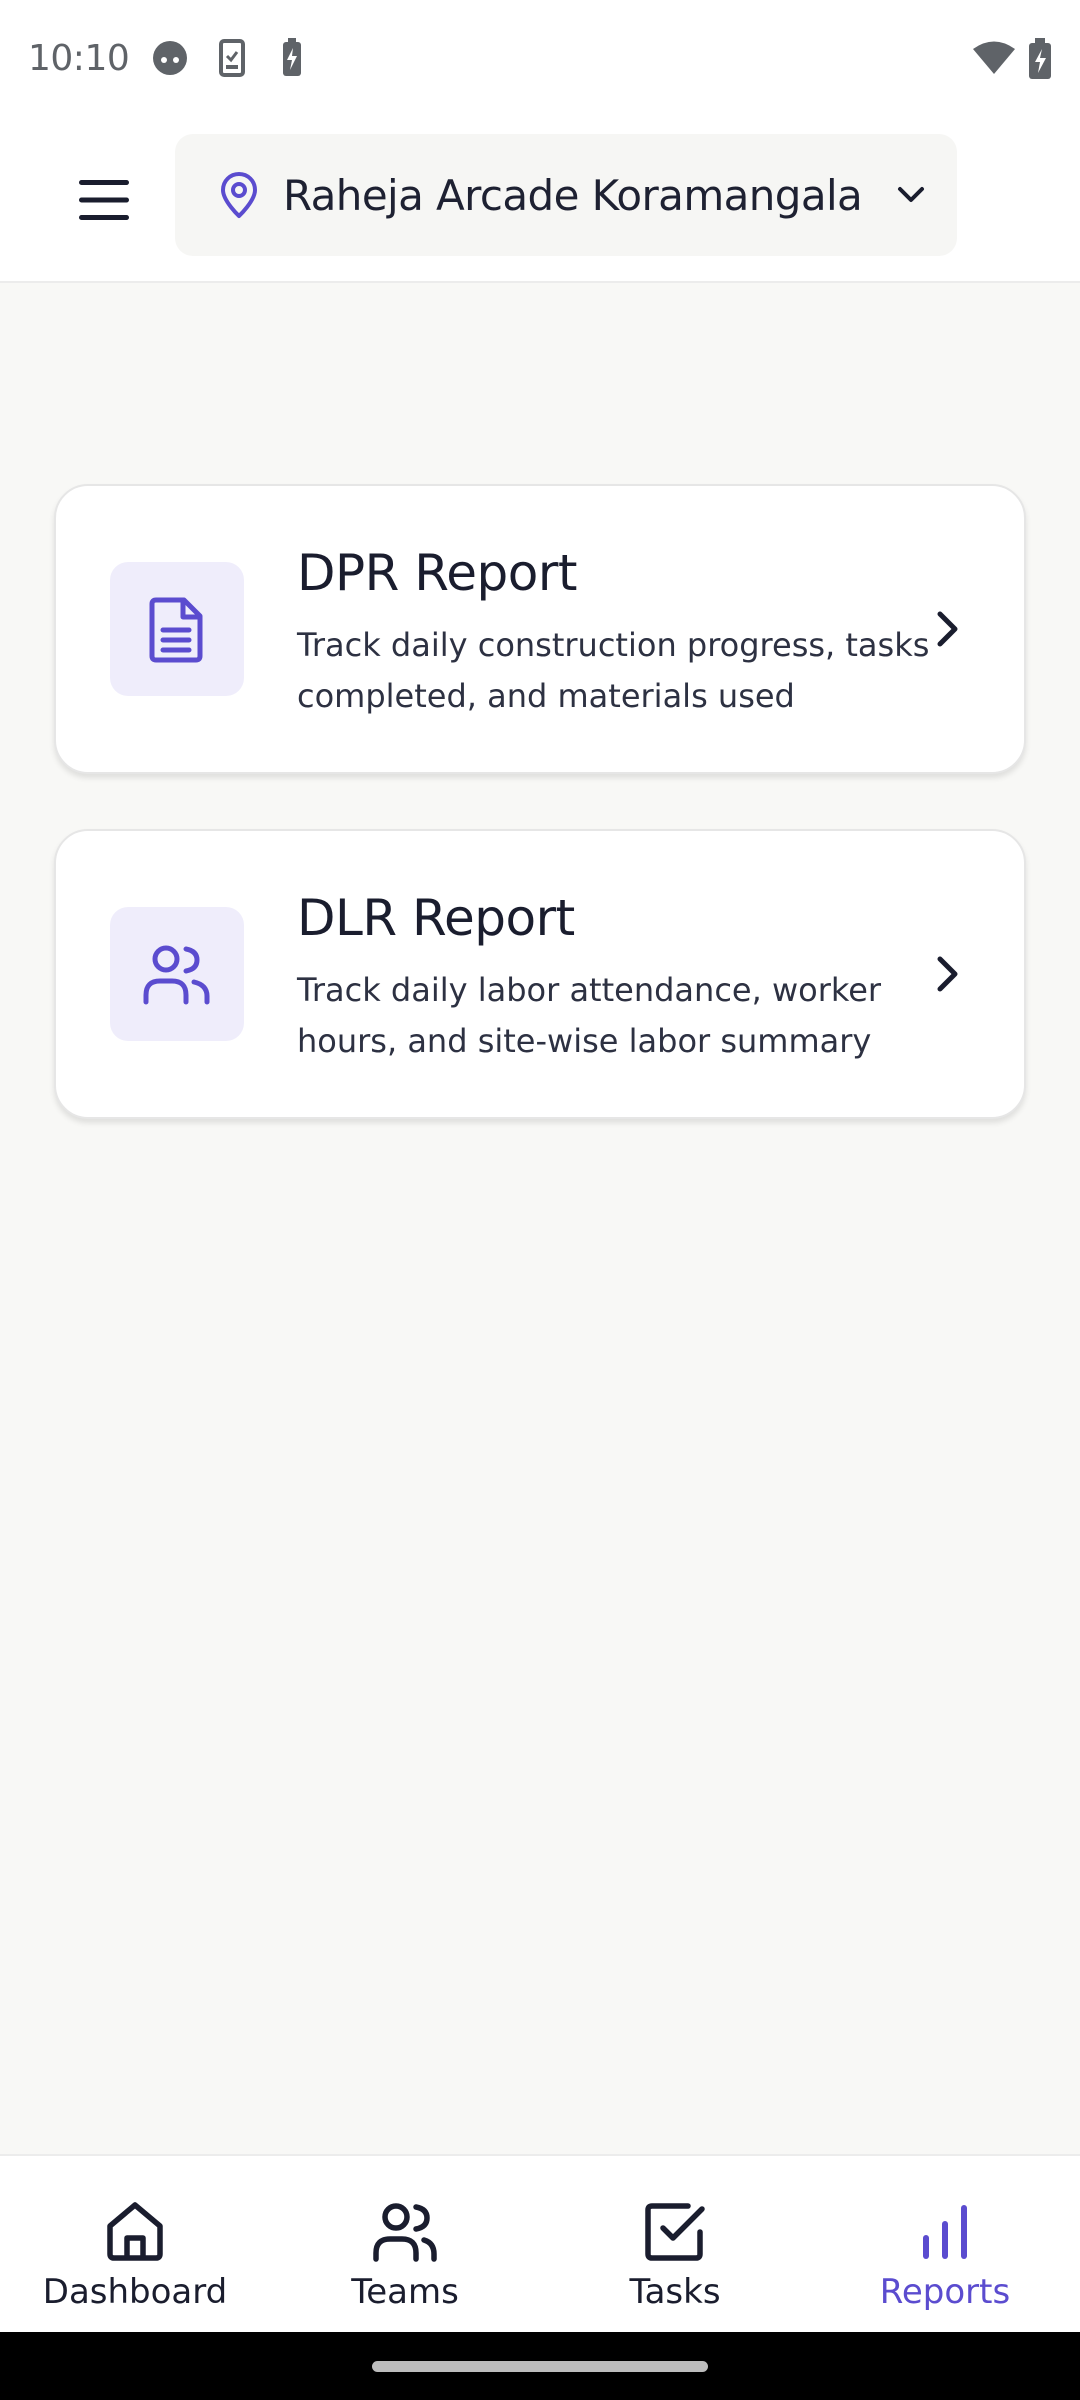  What do you see at coordinates (675, 2292) in the screenshot?
I see `nav-label: Tasks` at bounding box center [675, 2292].